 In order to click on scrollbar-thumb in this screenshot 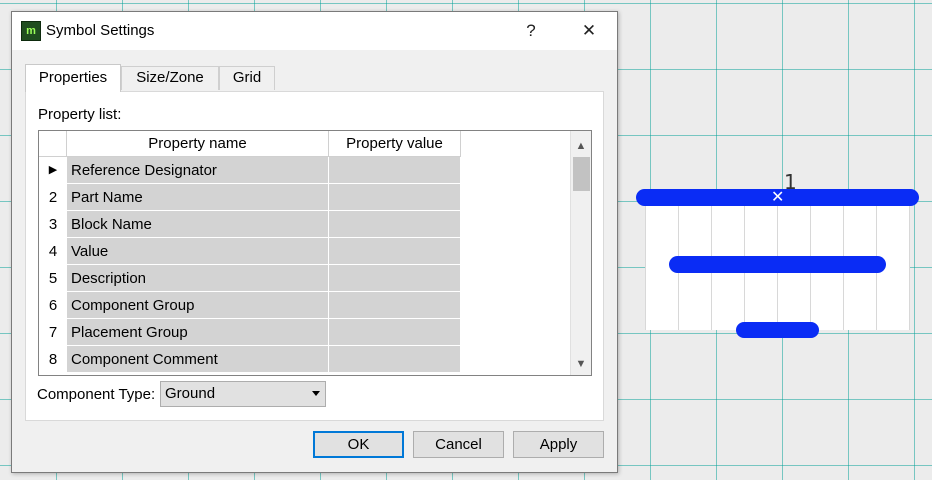, I will do `click(581, 174)`.